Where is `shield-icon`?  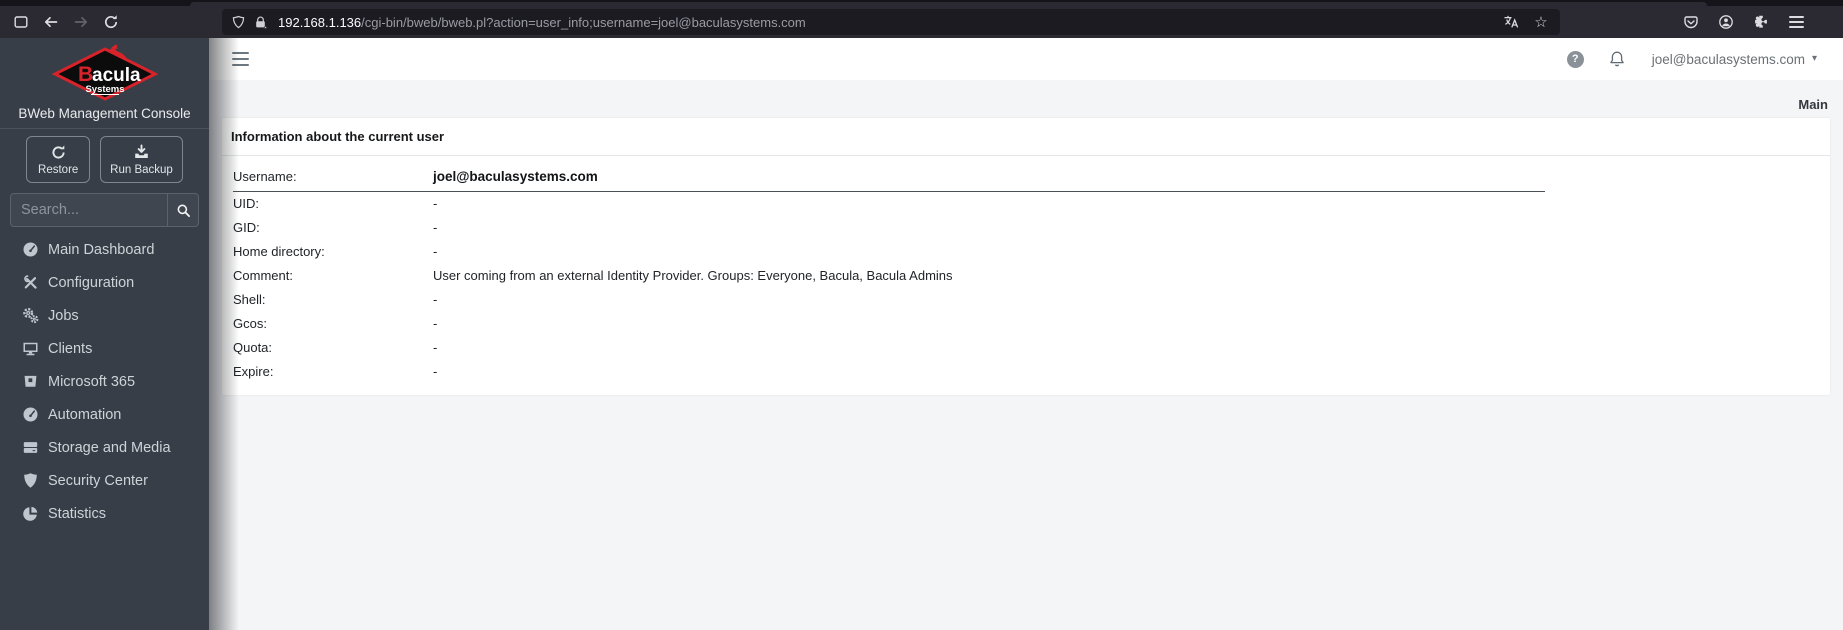 shield-icon is located at coordinates (30, 480).